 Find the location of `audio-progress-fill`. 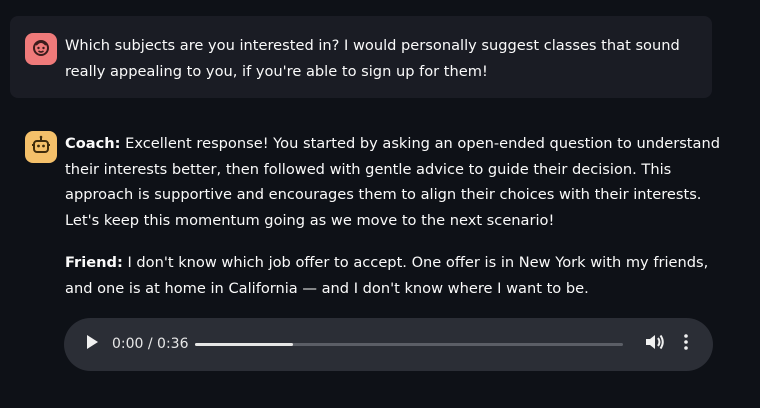

audio-progress-fill is located at coordinates (244, 344).